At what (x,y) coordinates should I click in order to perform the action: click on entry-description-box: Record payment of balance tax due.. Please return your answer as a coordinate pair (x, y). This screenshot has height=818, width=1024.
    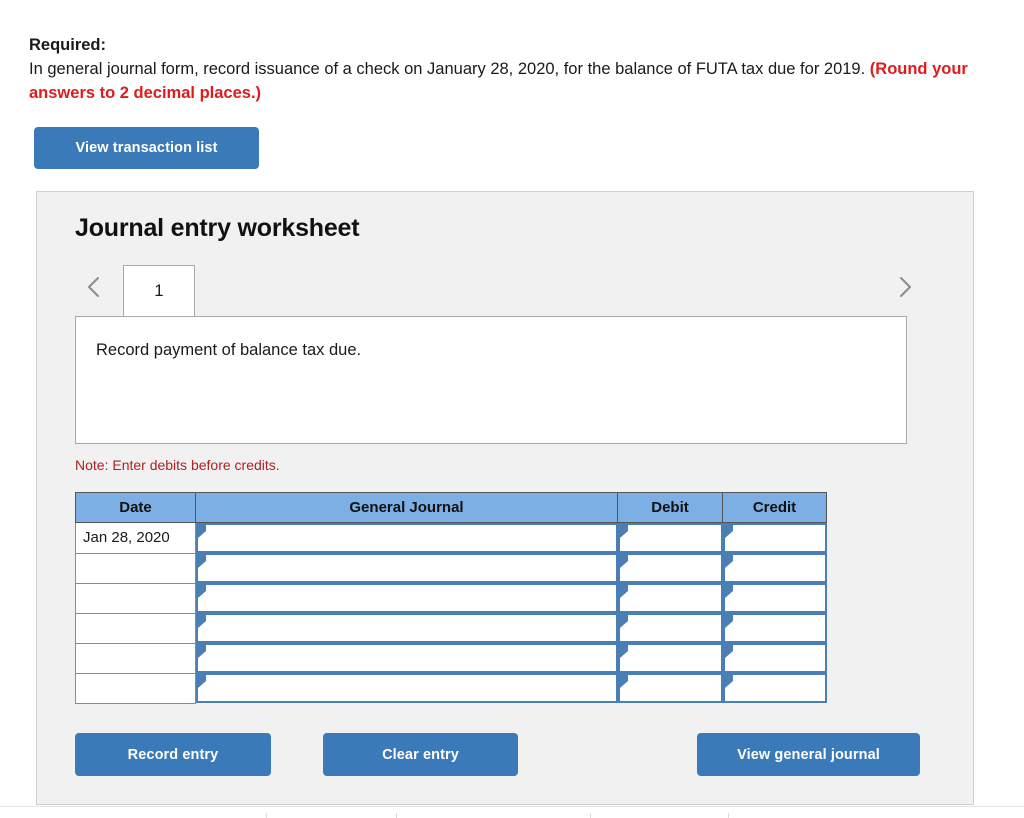
    Looking at the image, I should click on (491, 380).